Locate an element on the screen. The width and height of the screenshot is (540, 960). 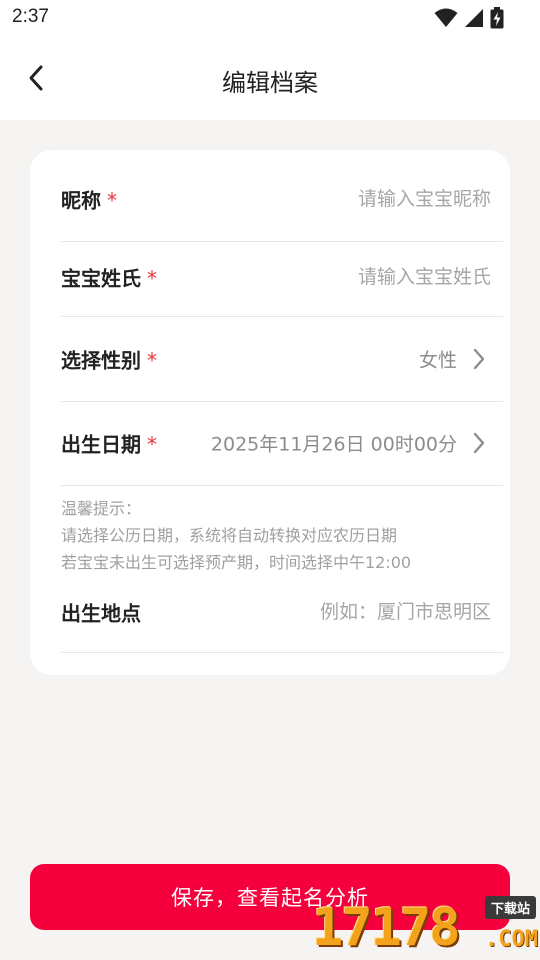
gender-select-row: 选择性别 * 女性 is located at coordinates (282, 359).